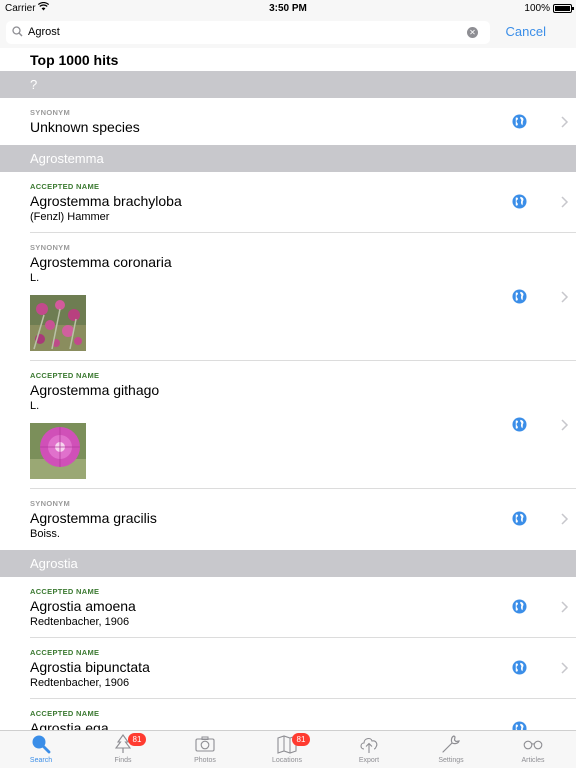  Describe the element at coordinates (205, 744) in the screenshot. I see `camera-icon` at that location.